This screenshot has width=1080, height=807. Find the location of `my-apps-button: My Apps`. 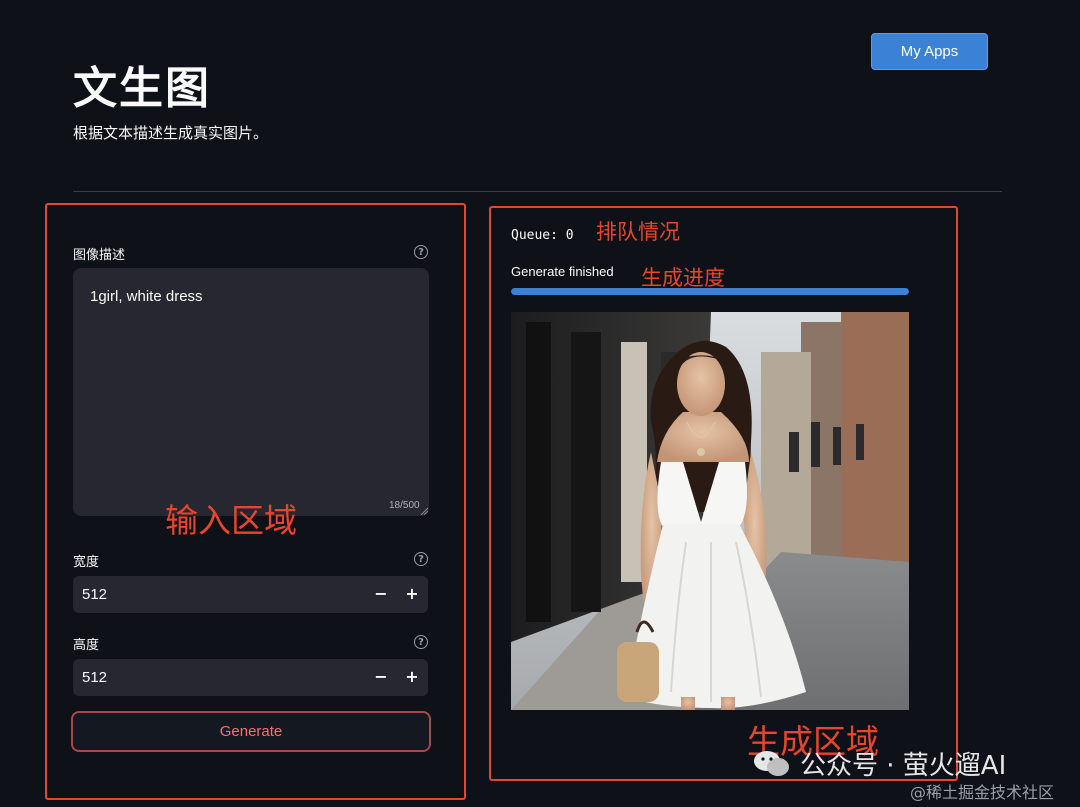

my-apps-button: My Apps is located at coordinates (929, 51).